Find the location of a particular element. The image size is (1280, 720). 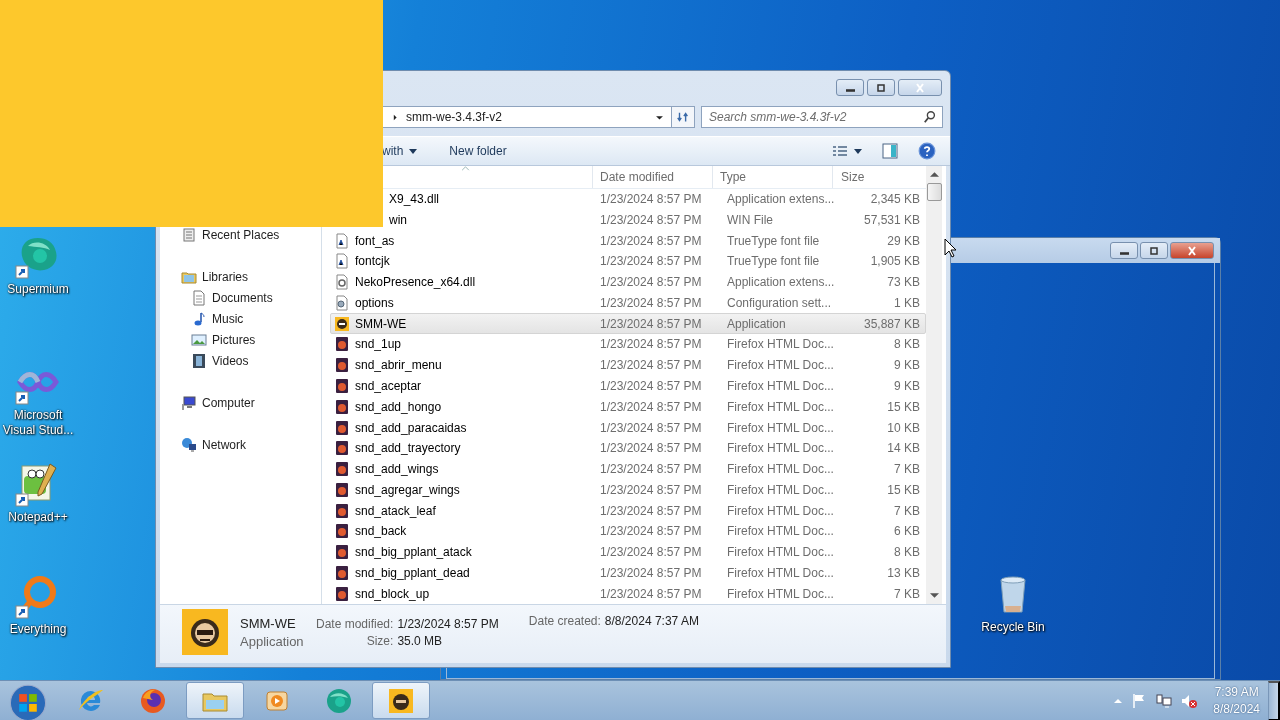

file-size: 2,345 KB is located at coordinates (894, 199).